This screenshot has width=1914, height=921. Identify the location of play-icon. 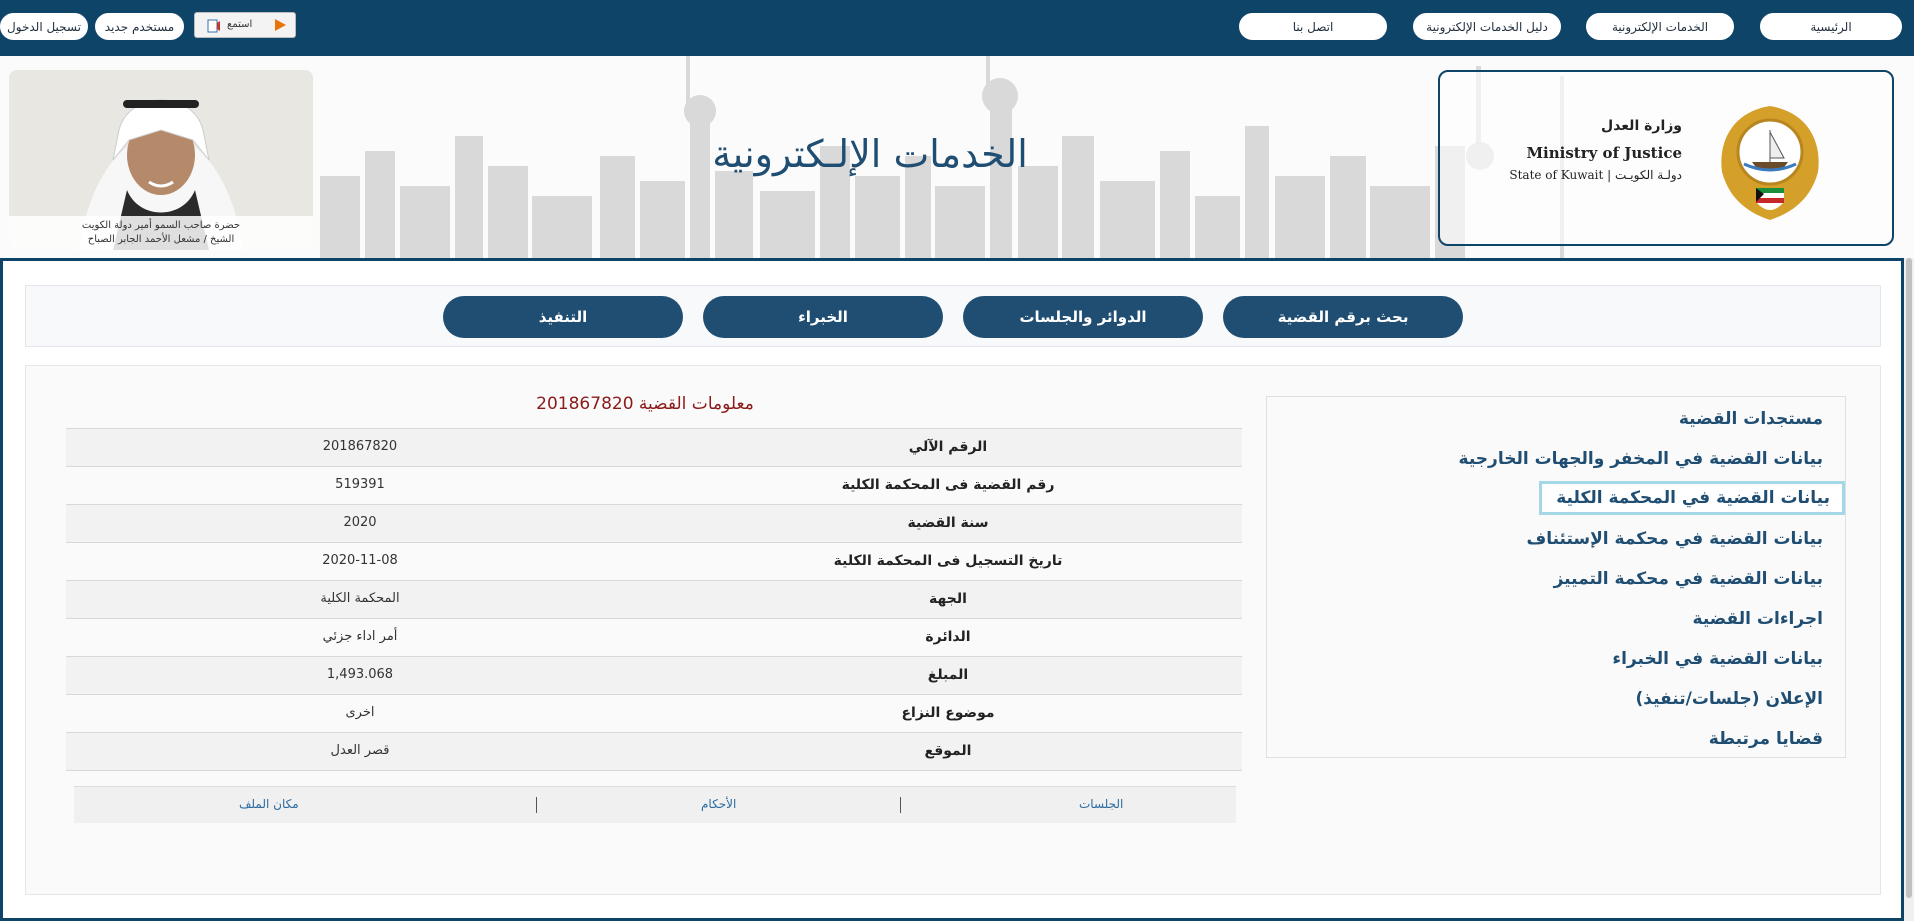
(280, 25).